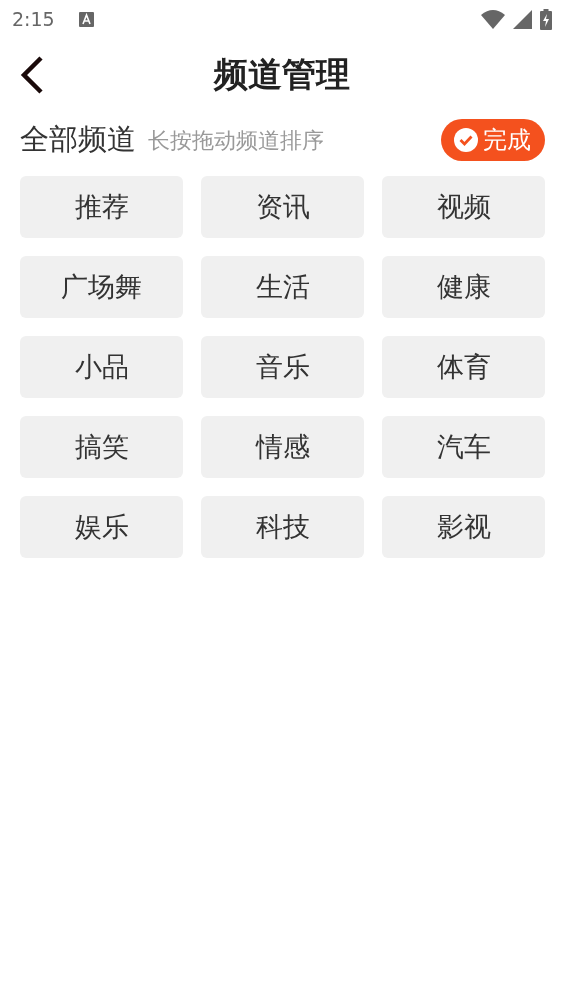 The height and width of the screenshot is (1004, 564). I want to click on keyboard-notification-icon, so click(86, 19).